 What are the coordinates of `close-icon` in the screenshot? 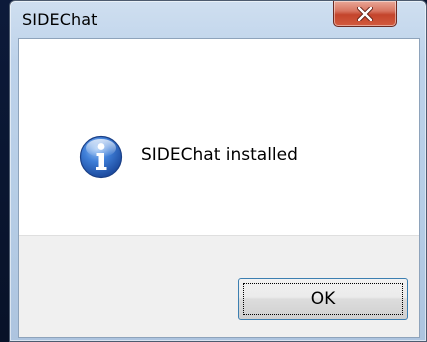 It's located at (365, 13).